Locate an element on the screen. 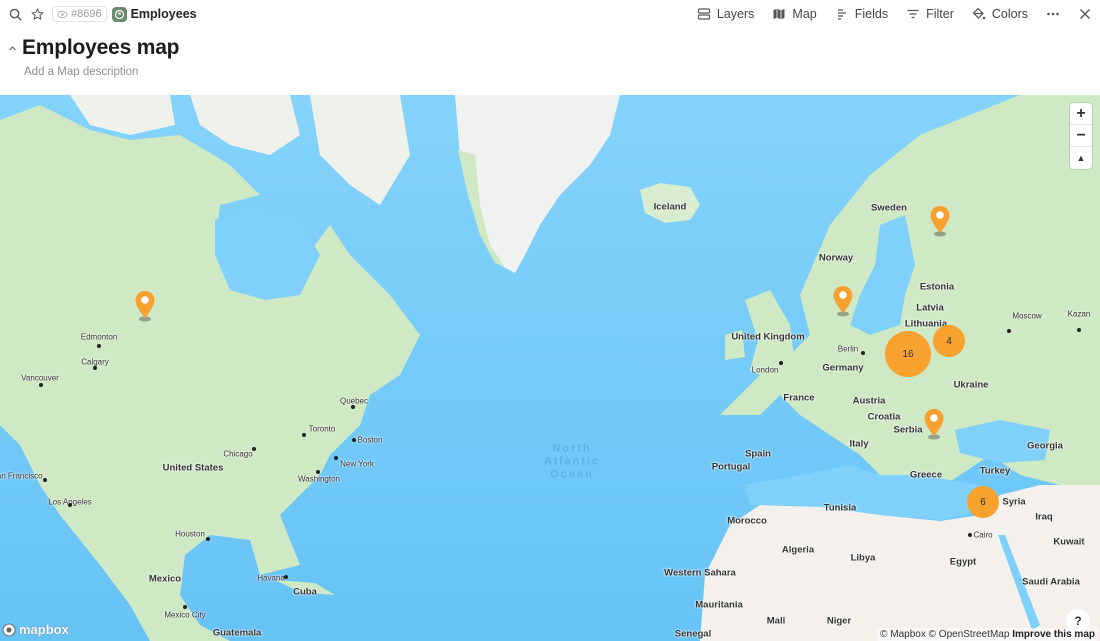 The height and width of the screenshot is (641, 1100). country-label-turkey: Turkey is located at coordinates (995, 471).